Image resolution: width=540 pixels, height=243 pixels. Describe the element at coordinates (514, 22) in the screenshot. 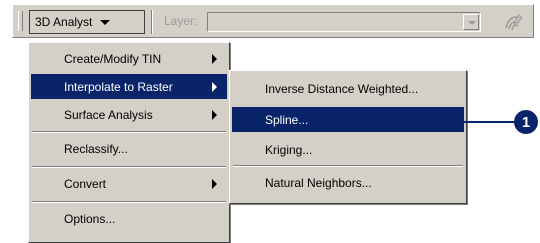

I see `create-contours-icon` at that location.